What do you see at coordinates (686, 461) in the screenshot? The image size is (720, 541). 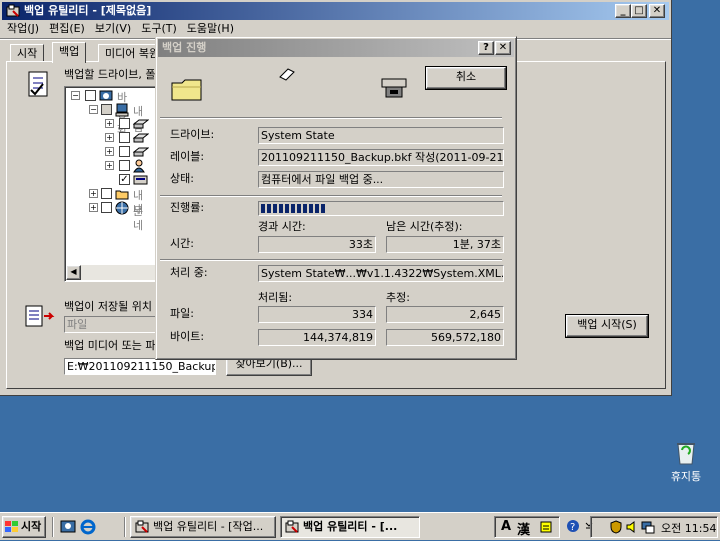 I see `recycle-bin-shortcut: 휴지통` at bounding box center [686, 461].